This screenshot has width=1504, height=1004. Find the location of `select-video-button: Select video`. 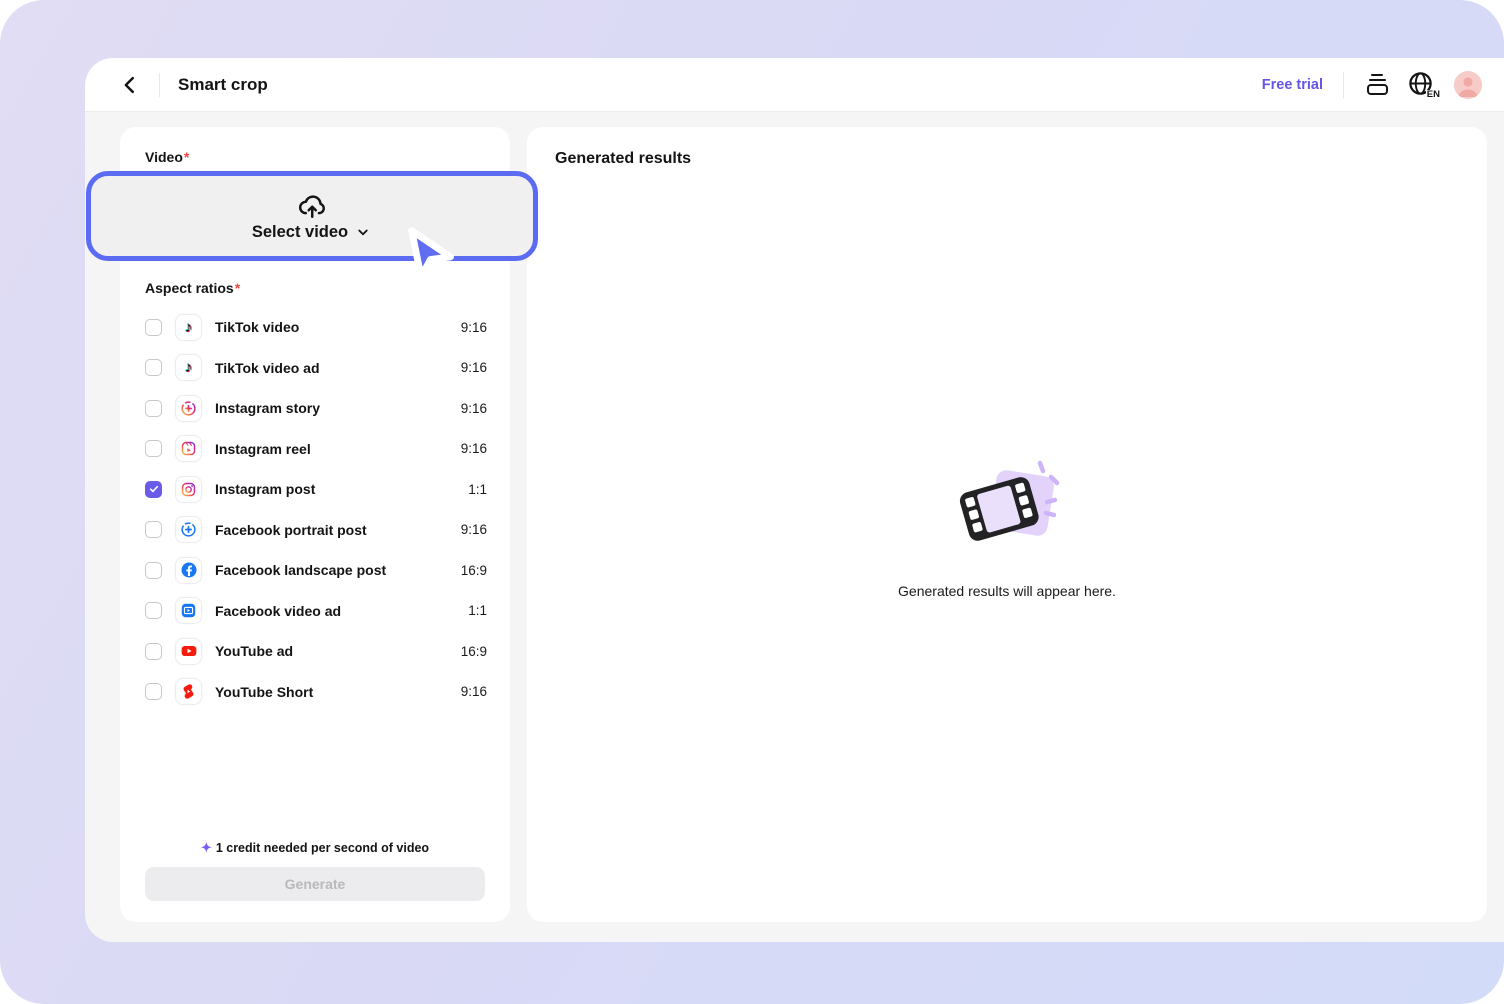

select-video-button: Select video is located at coordinates (312, 216).